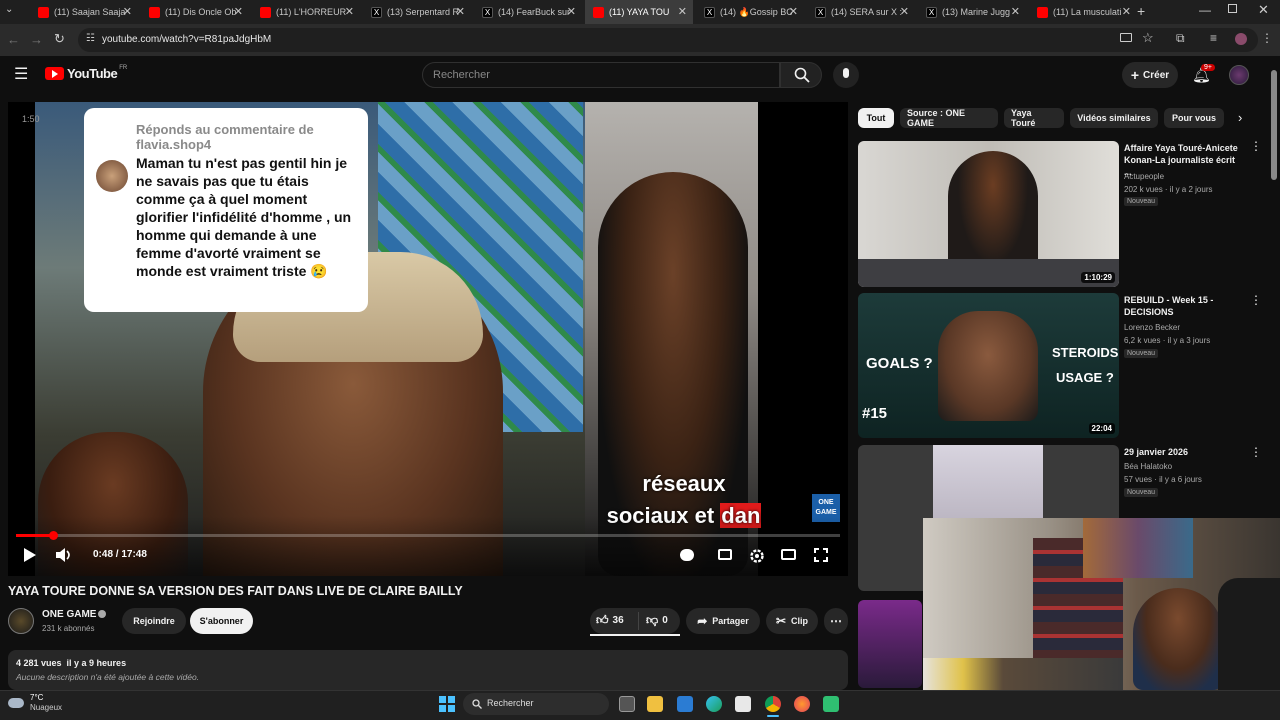  Describe the element at coordinates (86, 73) in the screenshot. I see `youtube-logo: YouTube FR` at that location.